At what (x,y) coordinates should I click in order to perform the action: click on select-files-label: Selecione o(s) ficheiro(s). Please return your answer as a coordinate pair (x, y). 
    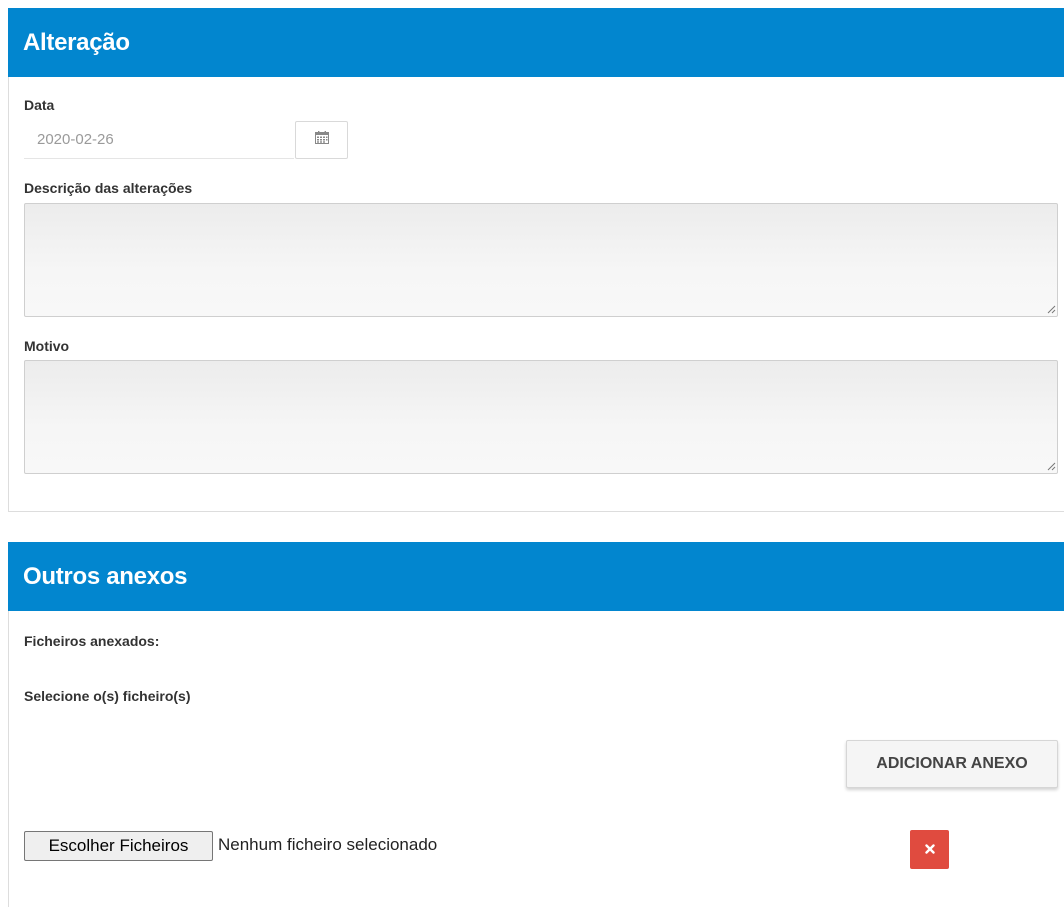
    Looking at the image, I should click on (107, 696).